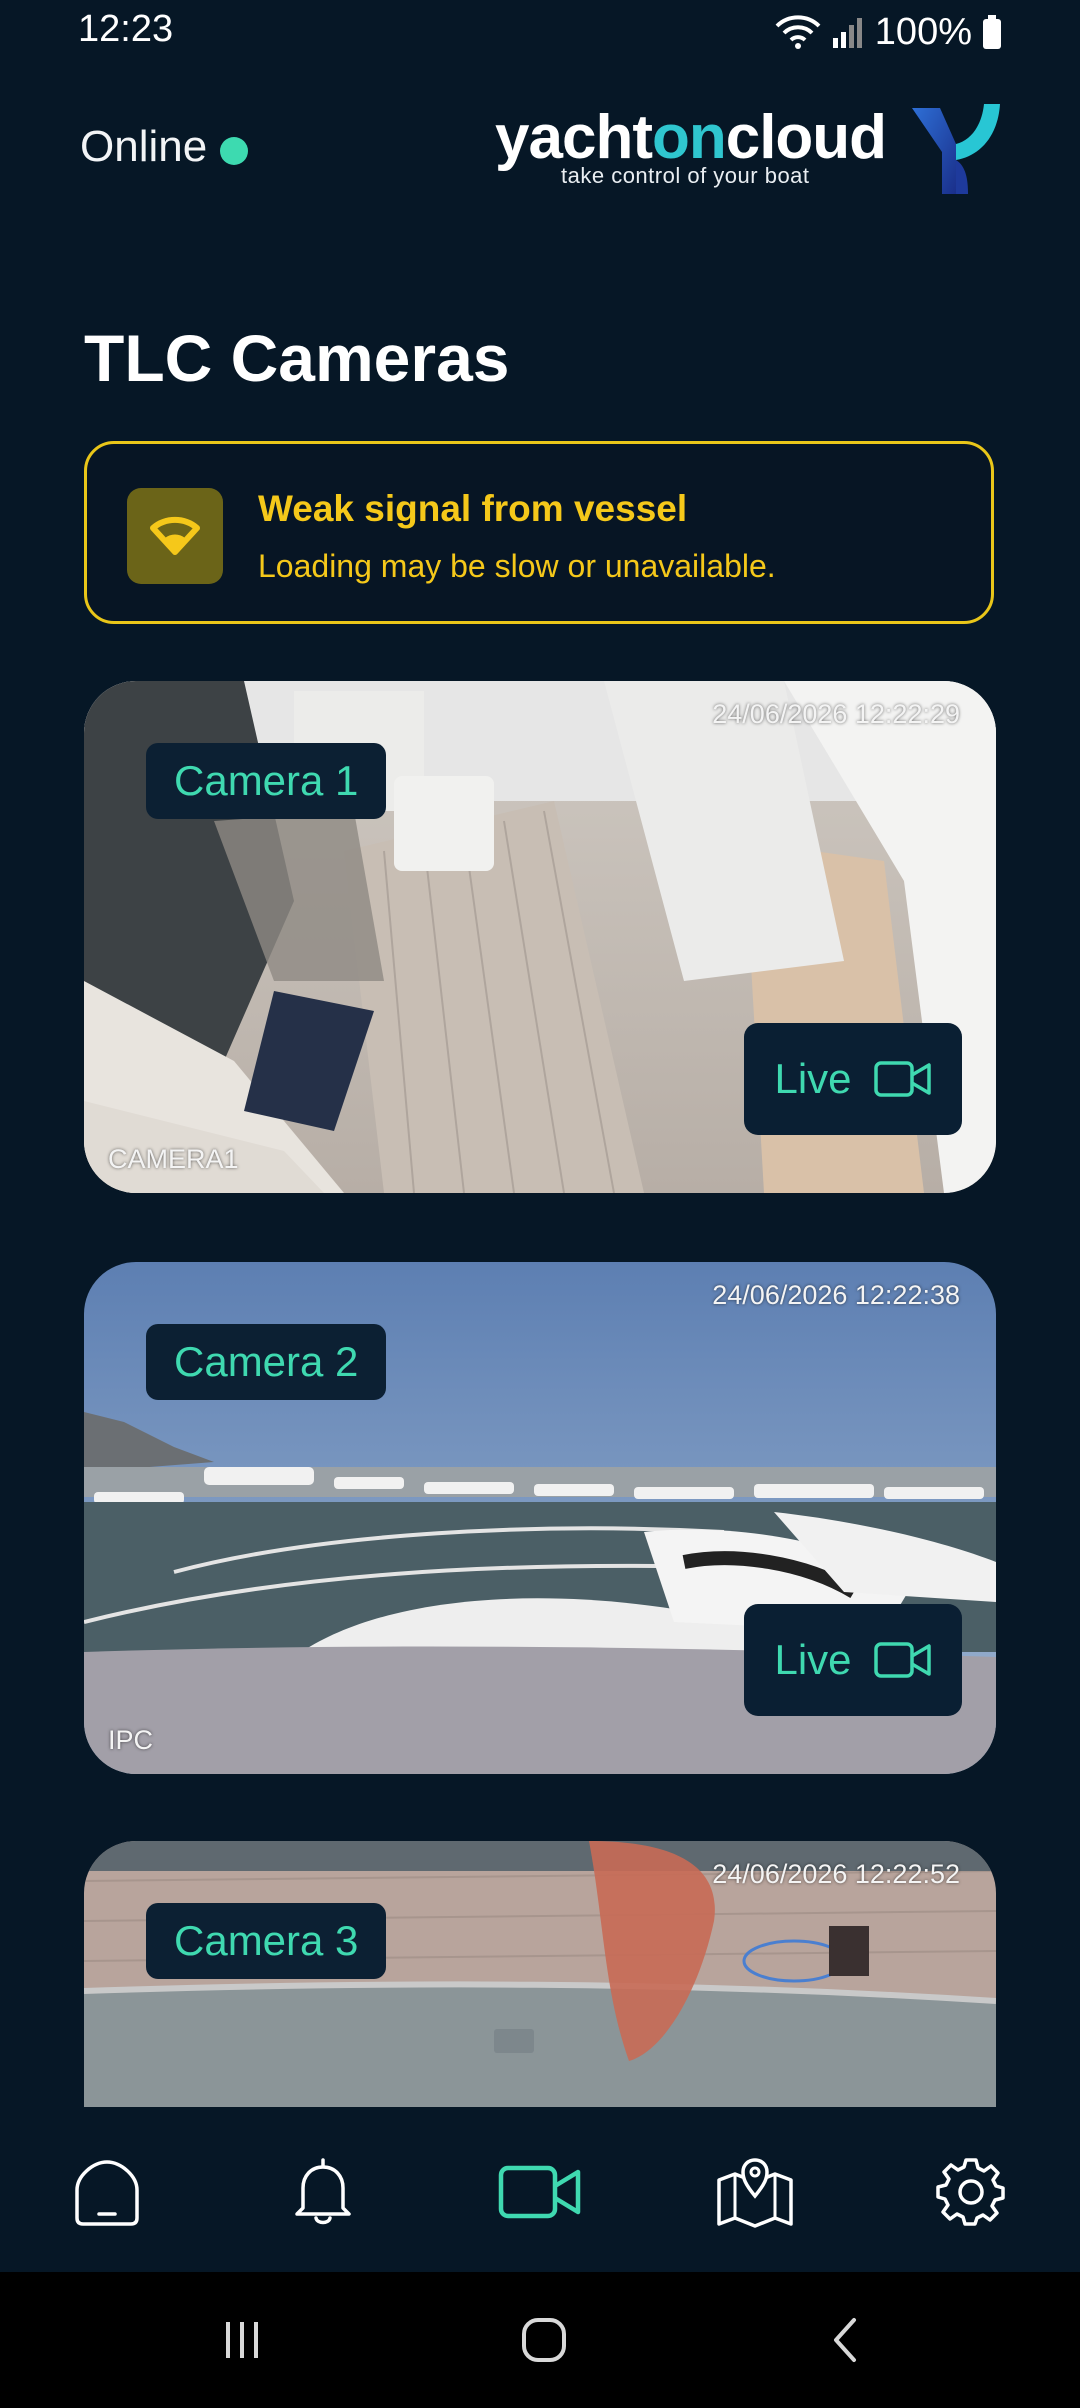  I want to click on camera-label: Camera 3, so click(266, 1941).